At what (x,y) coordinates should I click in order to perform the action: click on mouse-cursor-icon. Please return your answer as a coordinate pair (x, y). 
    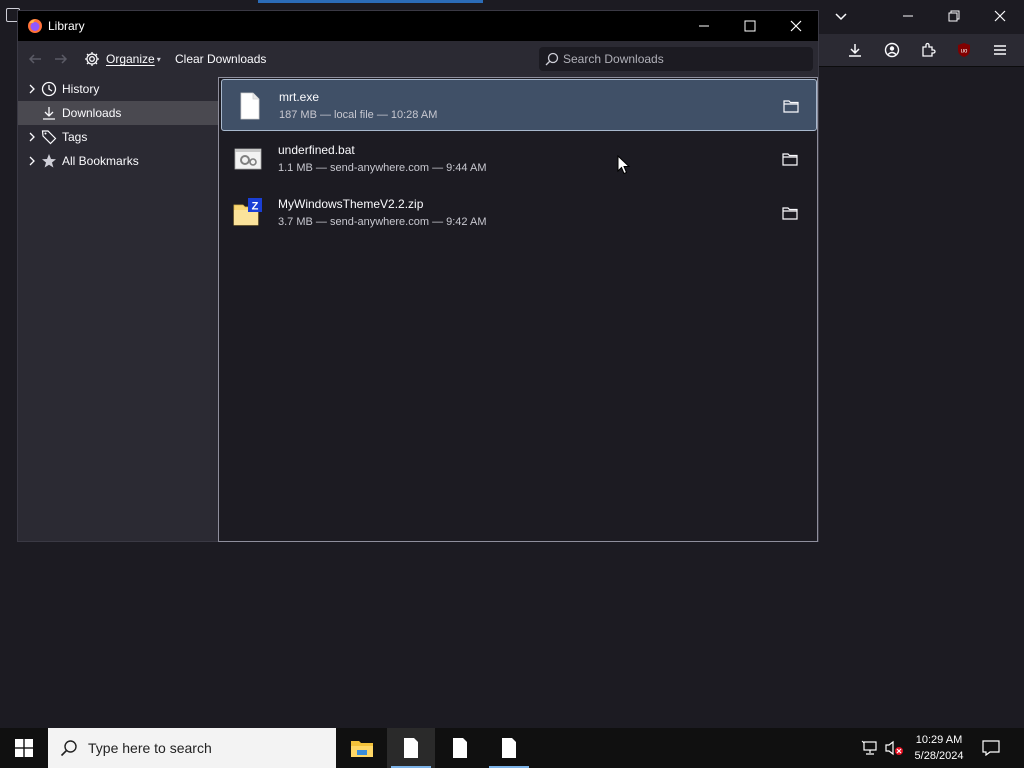
    Looking at the image, I should click on (624, 165).